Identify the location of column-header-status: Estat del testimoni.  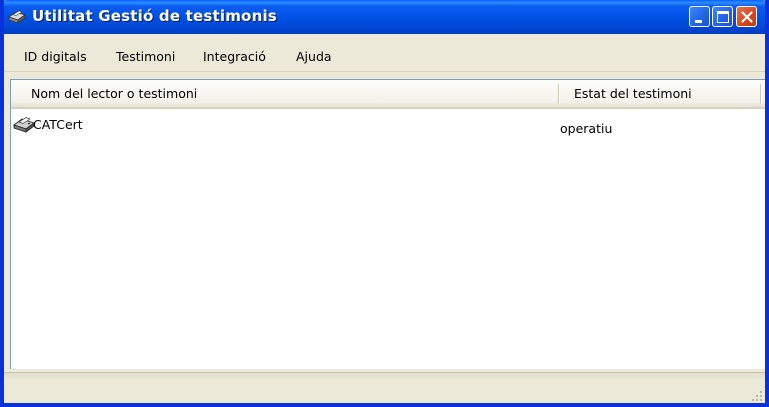
(633, 93).